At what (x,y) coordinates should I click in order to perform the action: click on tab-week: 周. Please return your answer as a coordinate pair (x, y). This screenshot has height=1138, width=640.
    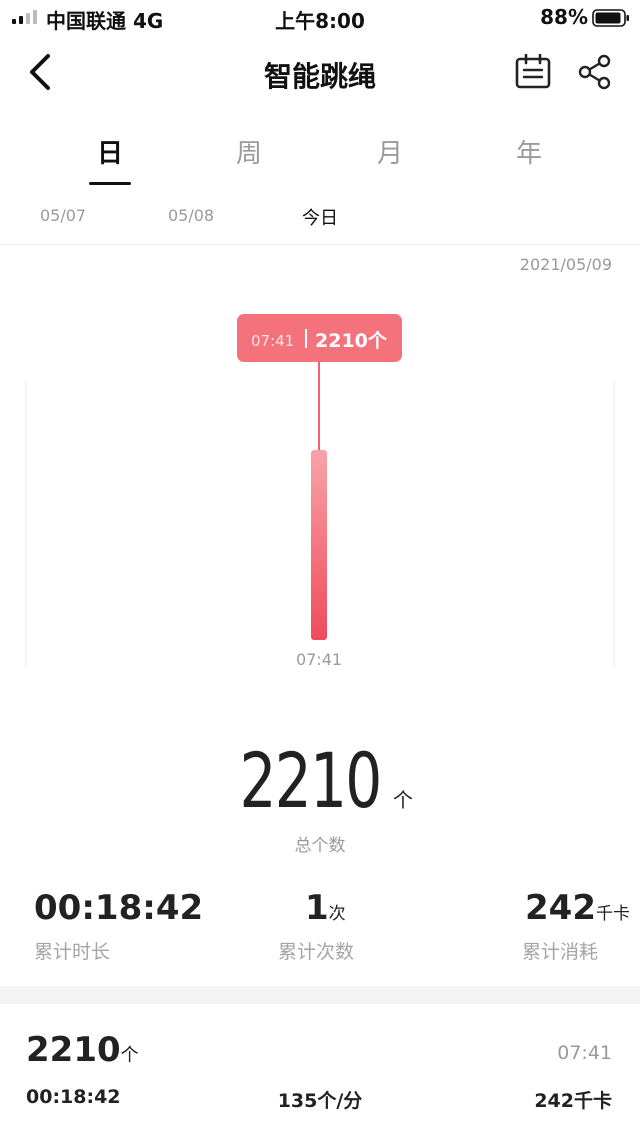
    Looking at the image, I should click on (249, 151).